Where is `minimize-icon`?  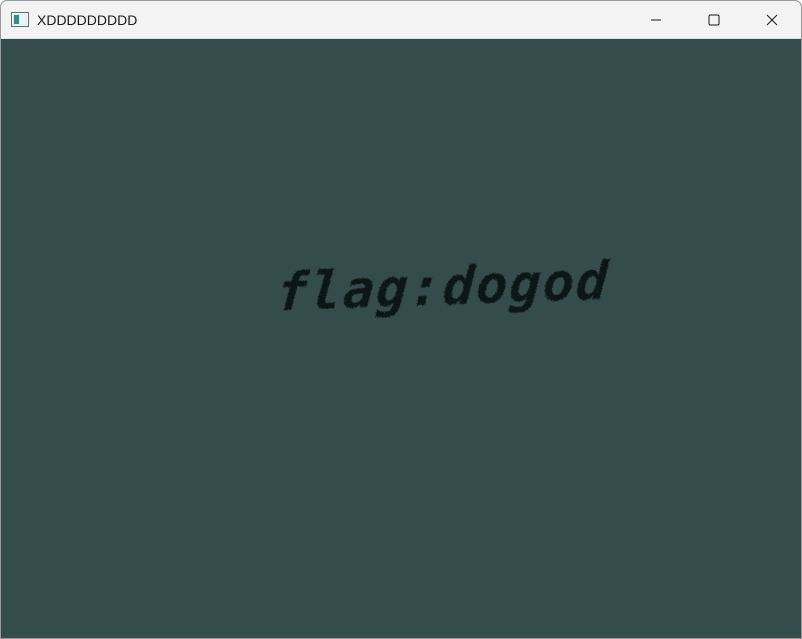 minimize-icon is located at coordinates (656, 20).